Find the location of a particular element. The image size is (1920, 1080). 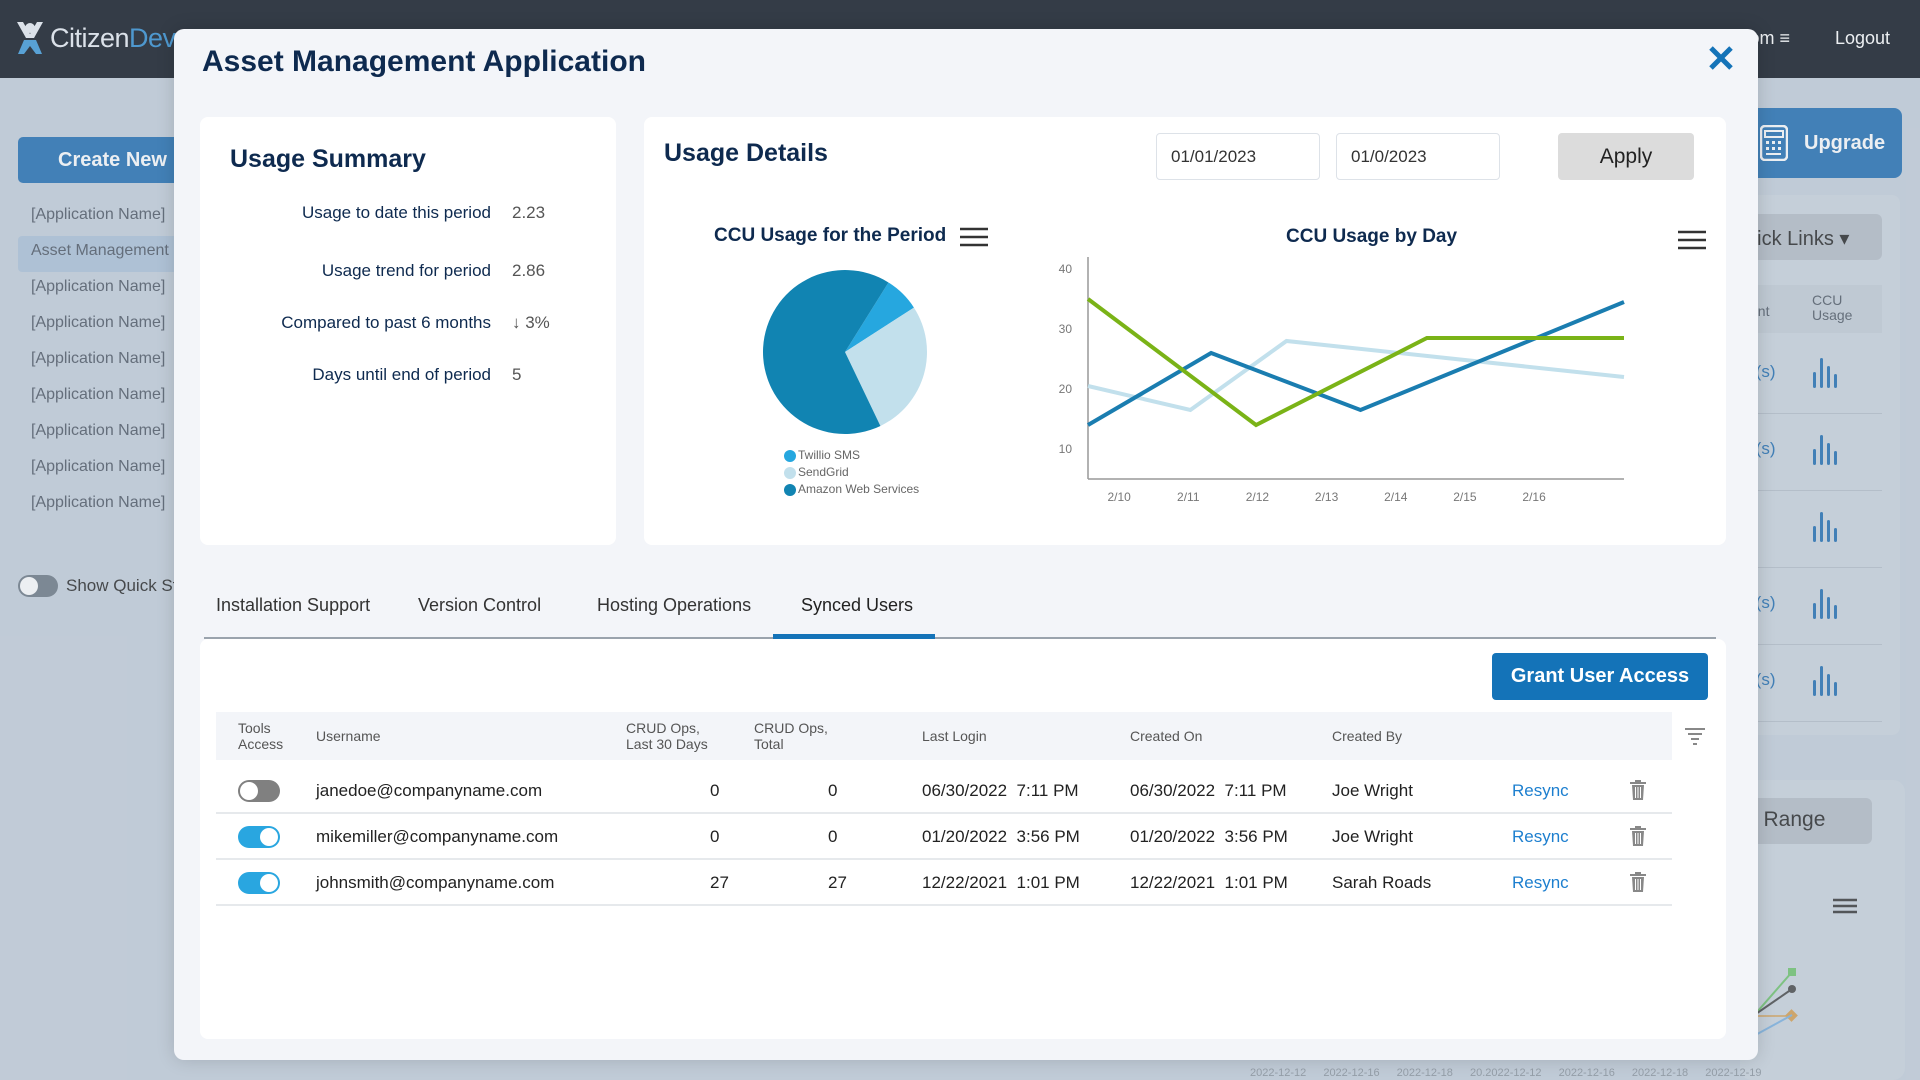

last-login-cell: 12/22/2021 1:01 PM is located at coordinates (1001, 882).